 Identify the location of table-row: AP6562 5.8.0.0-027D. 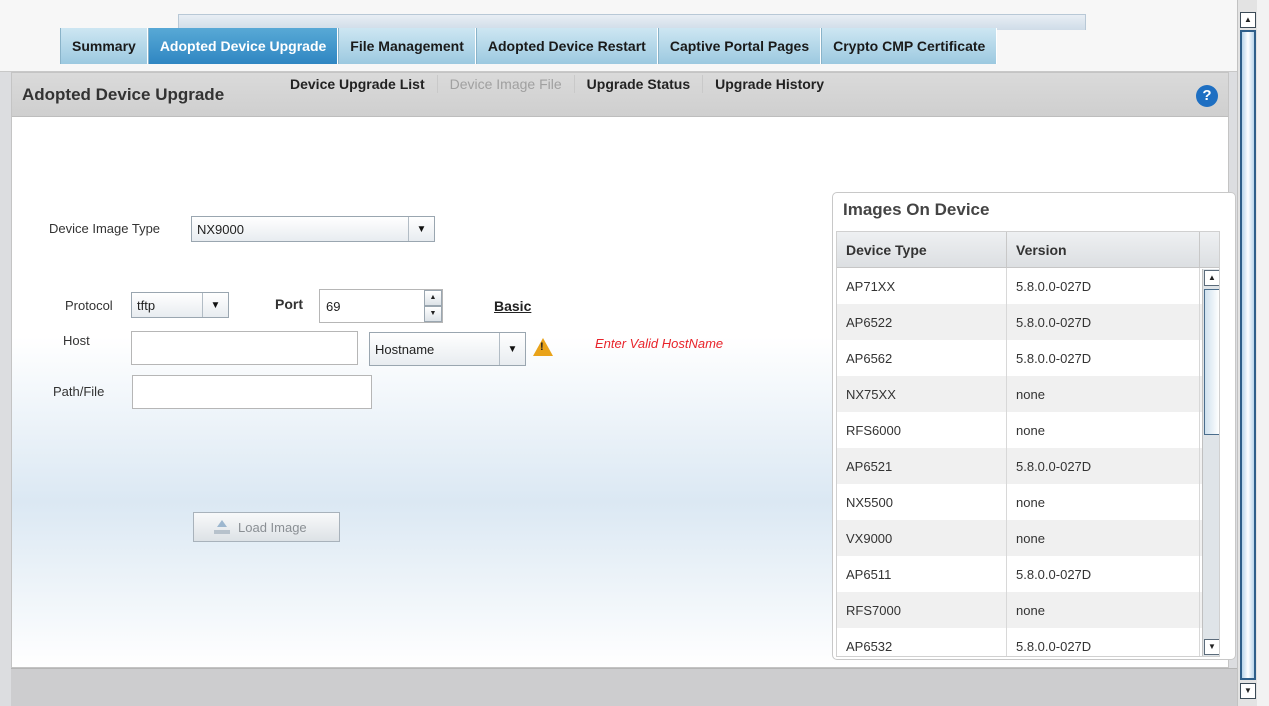
(1028, 358).